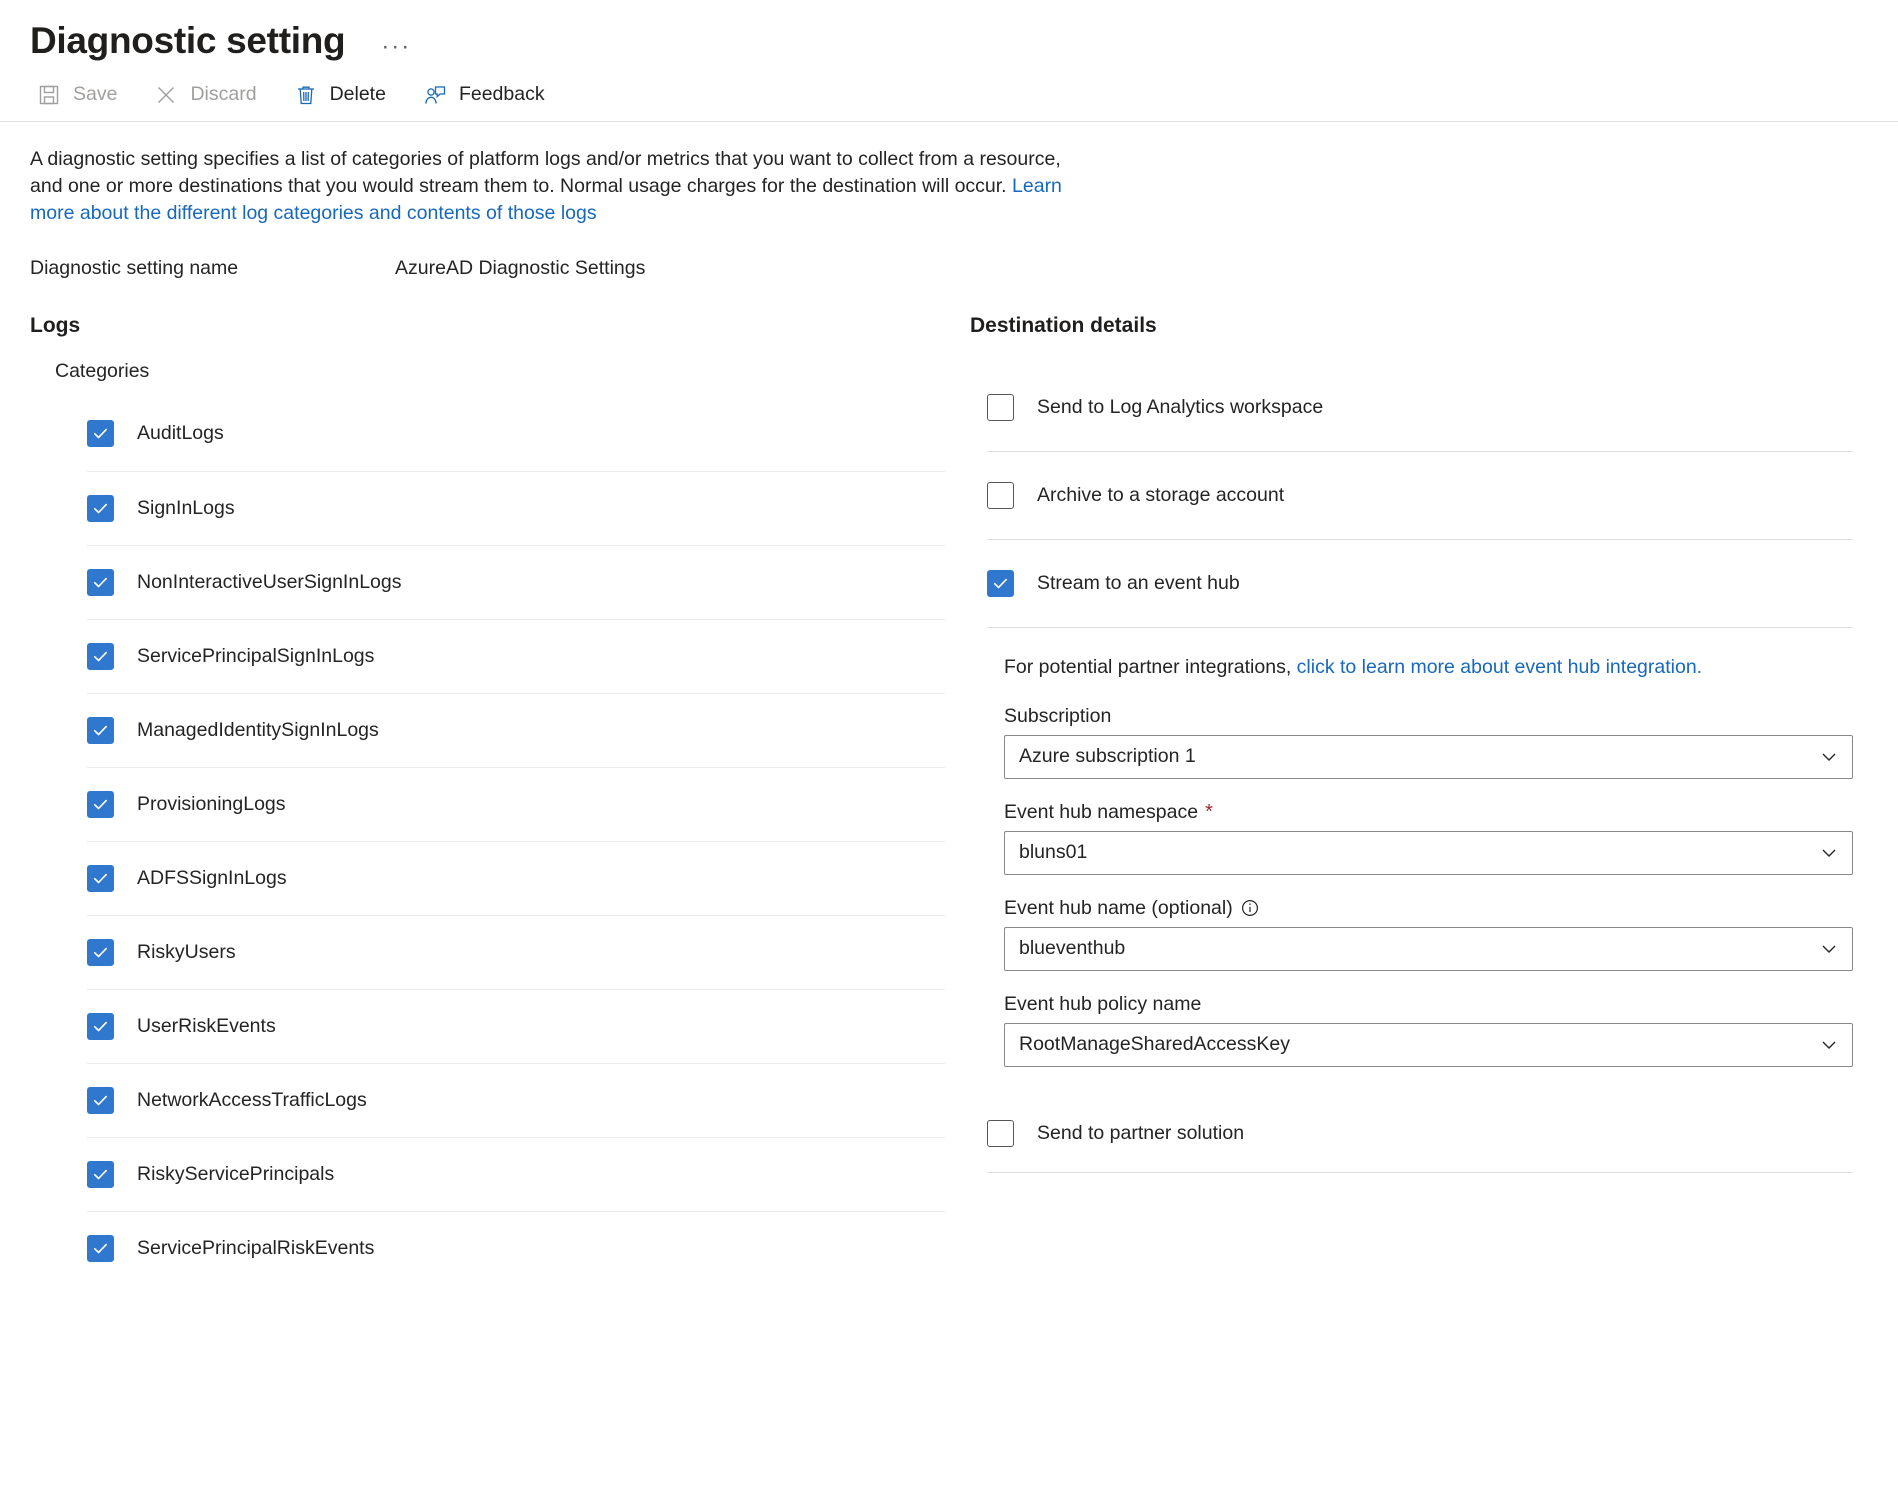  What do you see at coordinates (134, 267) in the screenshot?
I see `diagnostic-setting-name-label: Diagnostic setting name` at bounding box center [134, 267].